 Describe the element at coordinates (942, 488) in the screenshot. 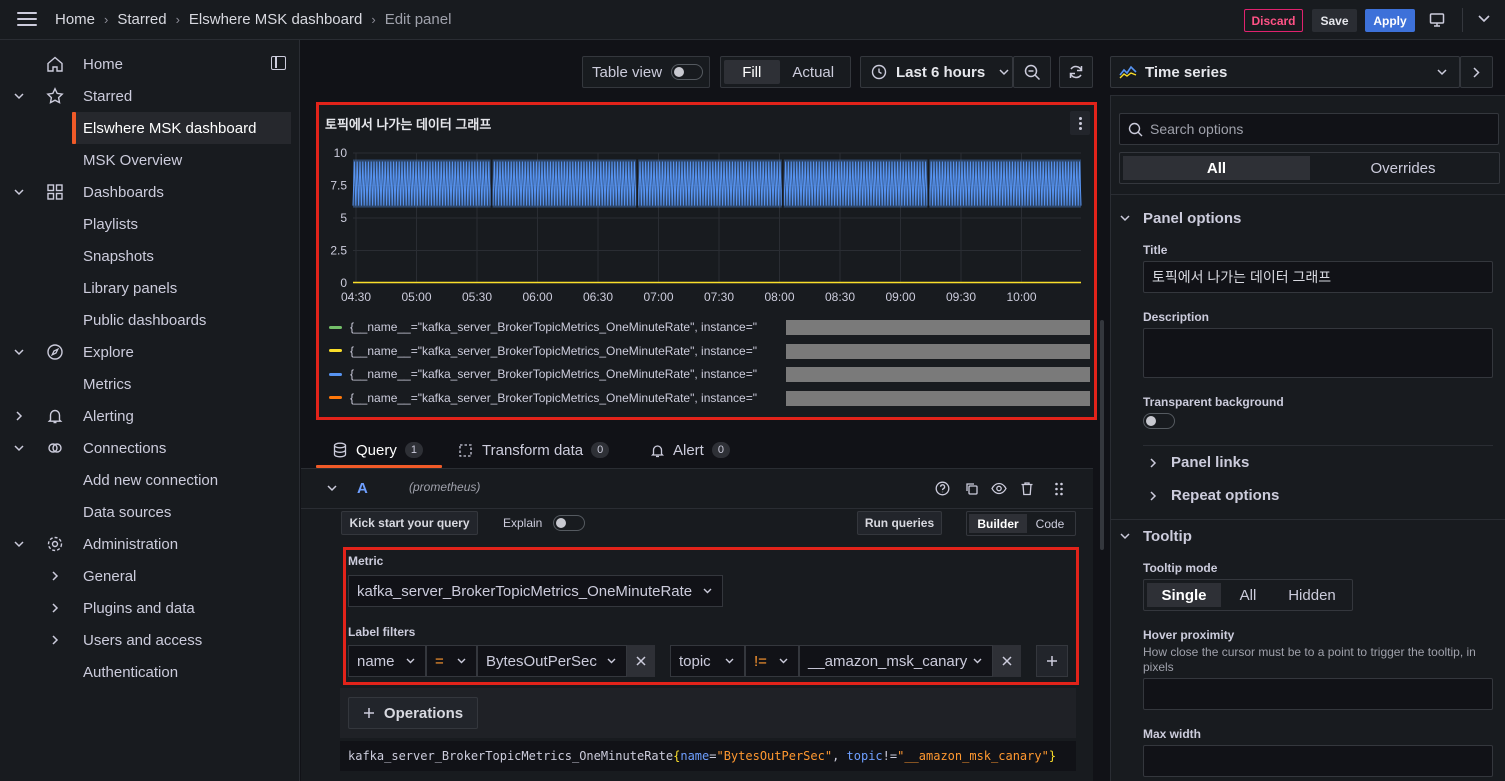

I see `help-icon` at that location.